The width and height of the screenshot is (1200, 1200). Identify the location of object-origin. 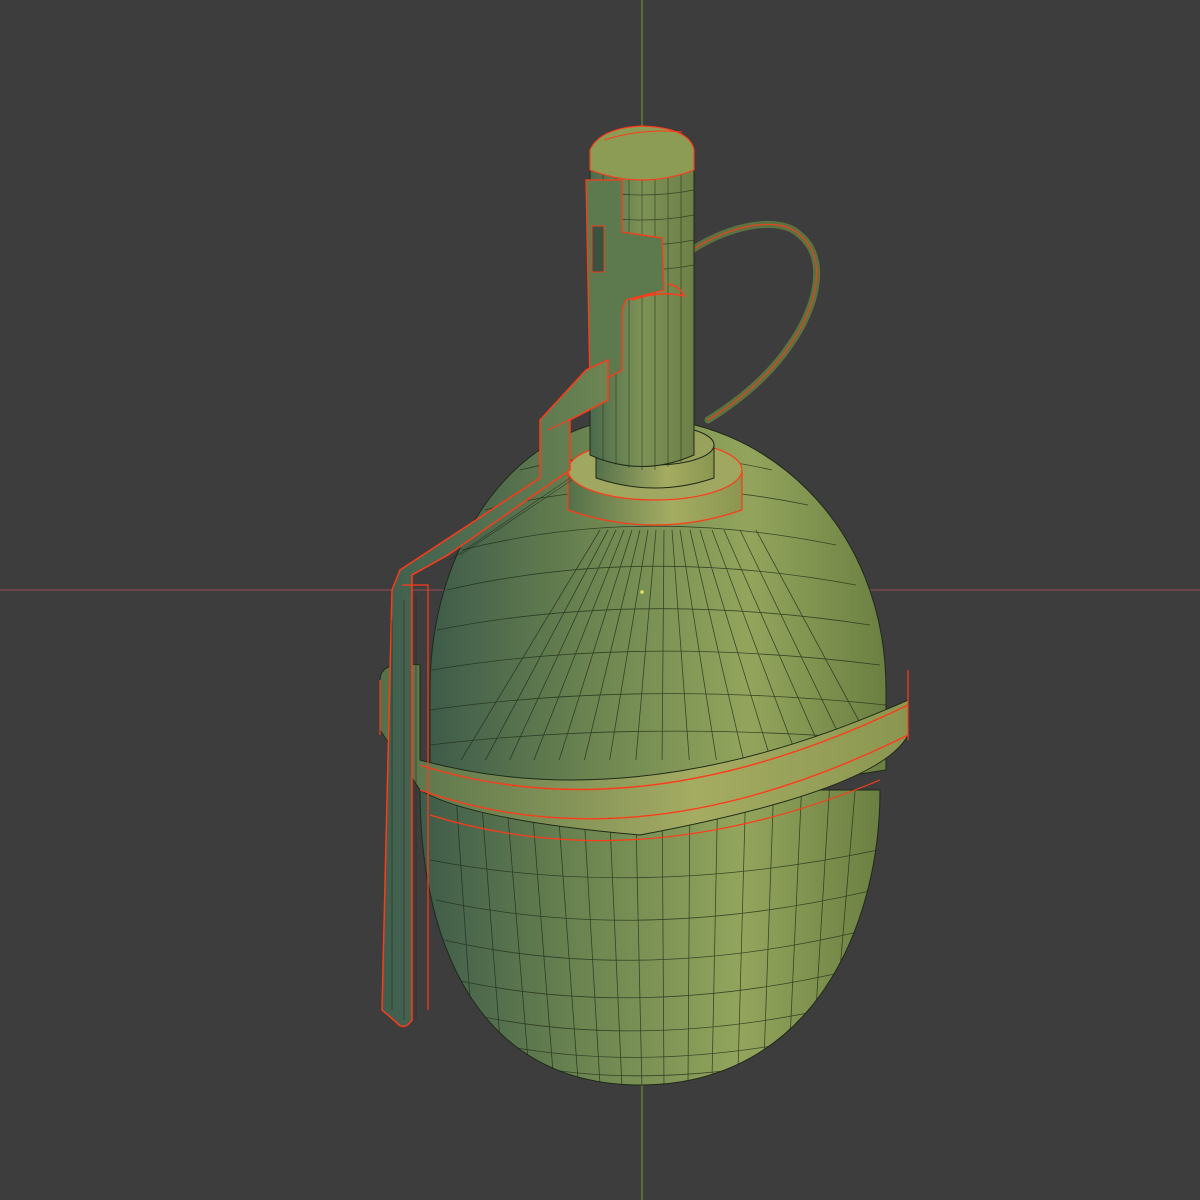
(642, 592).